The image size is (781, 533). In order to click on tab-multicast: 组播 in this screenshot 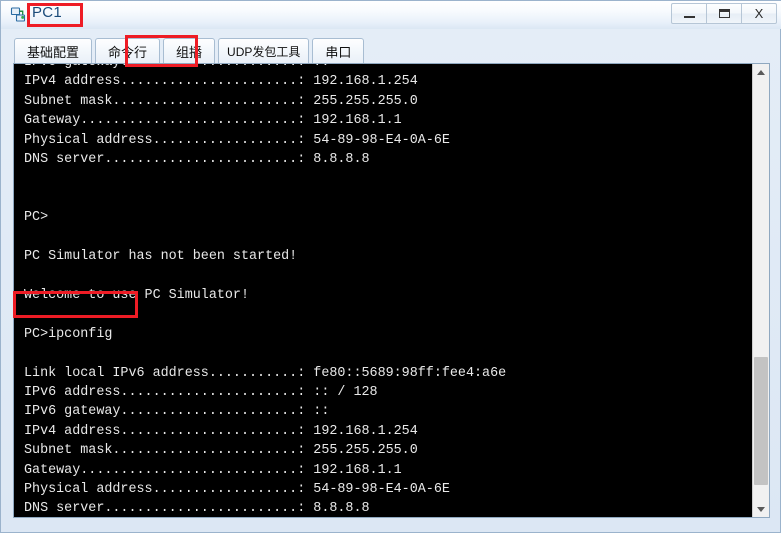, I will do `click(189, 51)`.